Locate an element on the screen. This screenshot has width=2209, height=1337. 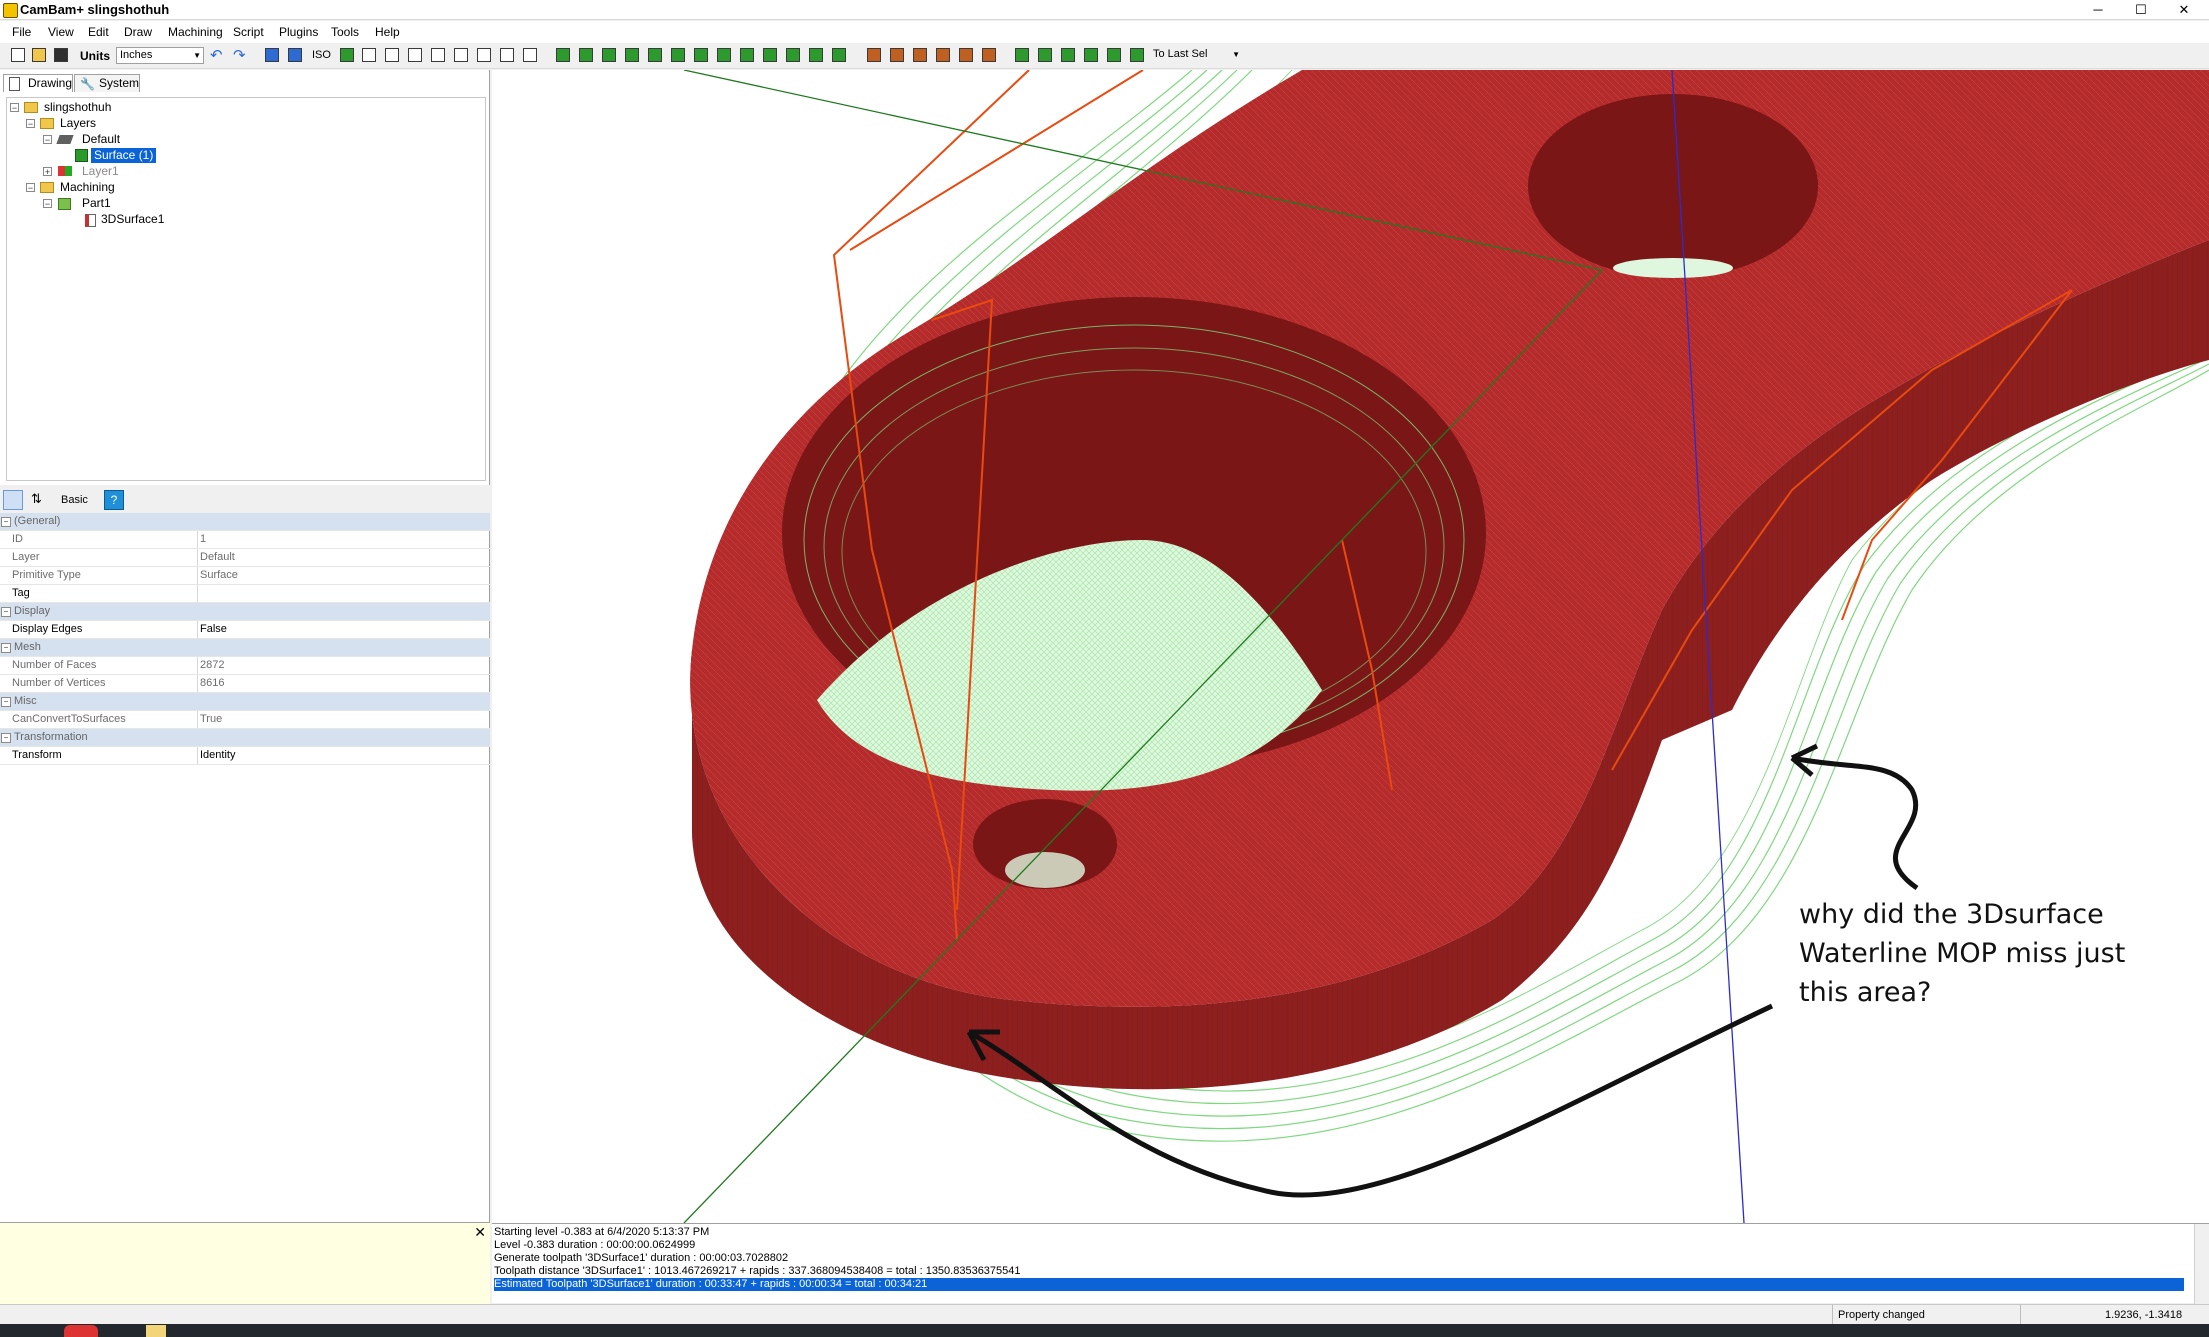
log-scrollbar is located at coordinates (2201, 1264).